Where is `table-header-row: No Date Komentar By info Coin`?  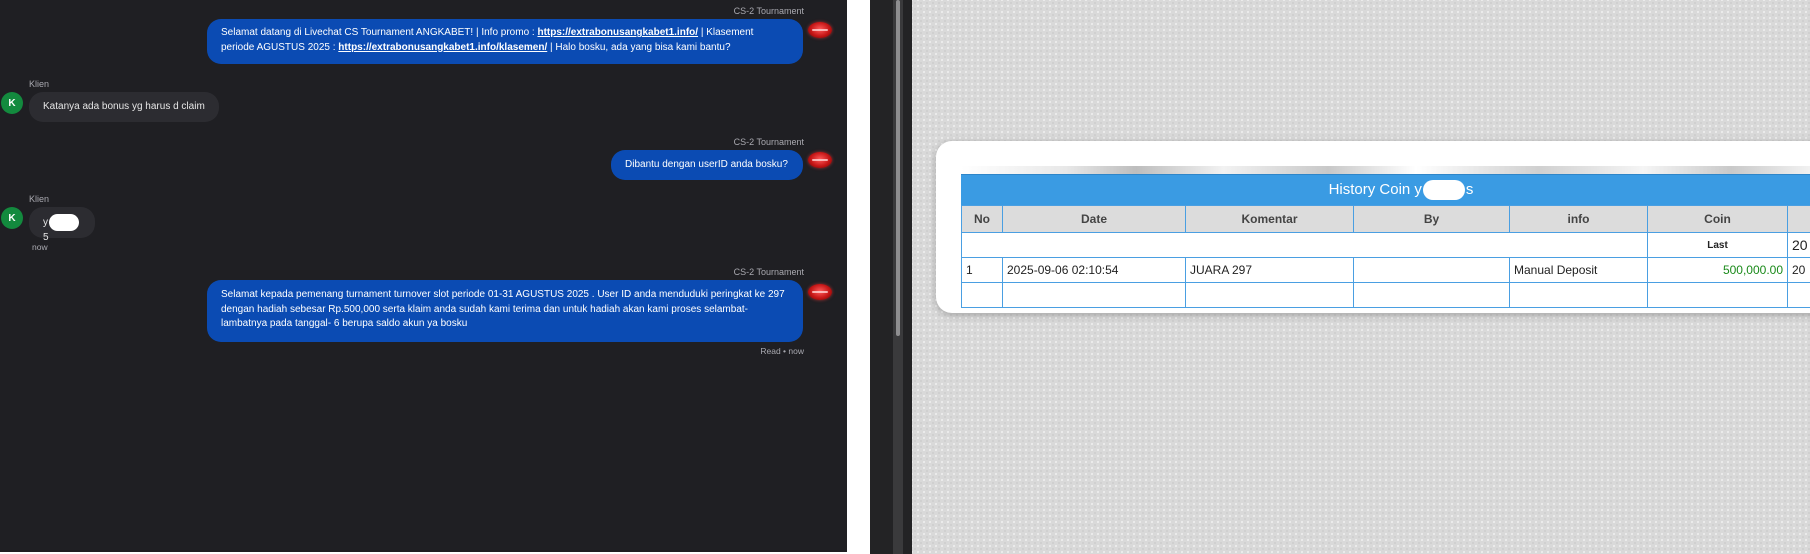 table-header-row: No Date Komentar By info Coin is located at coordinates (1385, 219).